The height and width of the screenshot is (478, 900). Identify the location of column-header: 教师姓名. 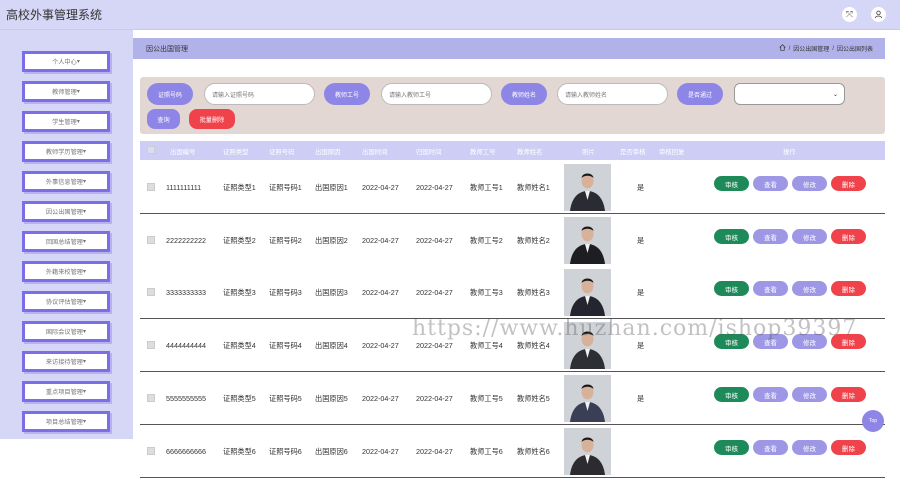
(530, 152).